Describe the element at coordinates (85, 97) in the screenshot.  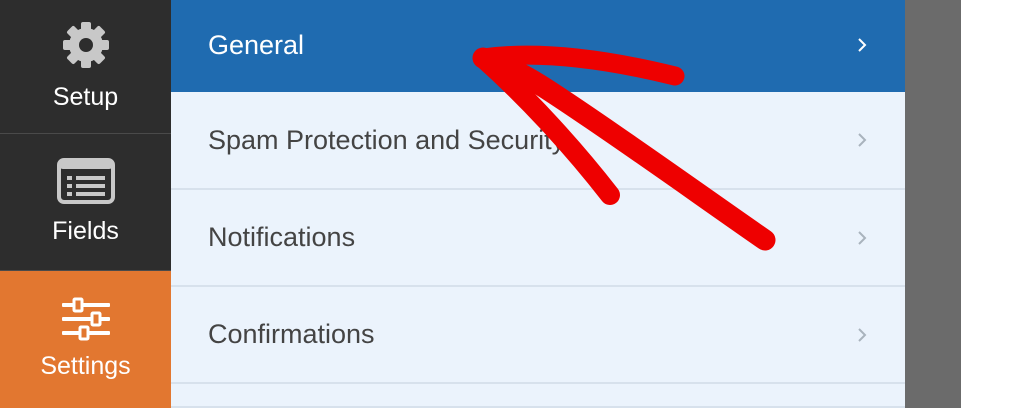
I see `sidebar-item-label: Setup` at that location.